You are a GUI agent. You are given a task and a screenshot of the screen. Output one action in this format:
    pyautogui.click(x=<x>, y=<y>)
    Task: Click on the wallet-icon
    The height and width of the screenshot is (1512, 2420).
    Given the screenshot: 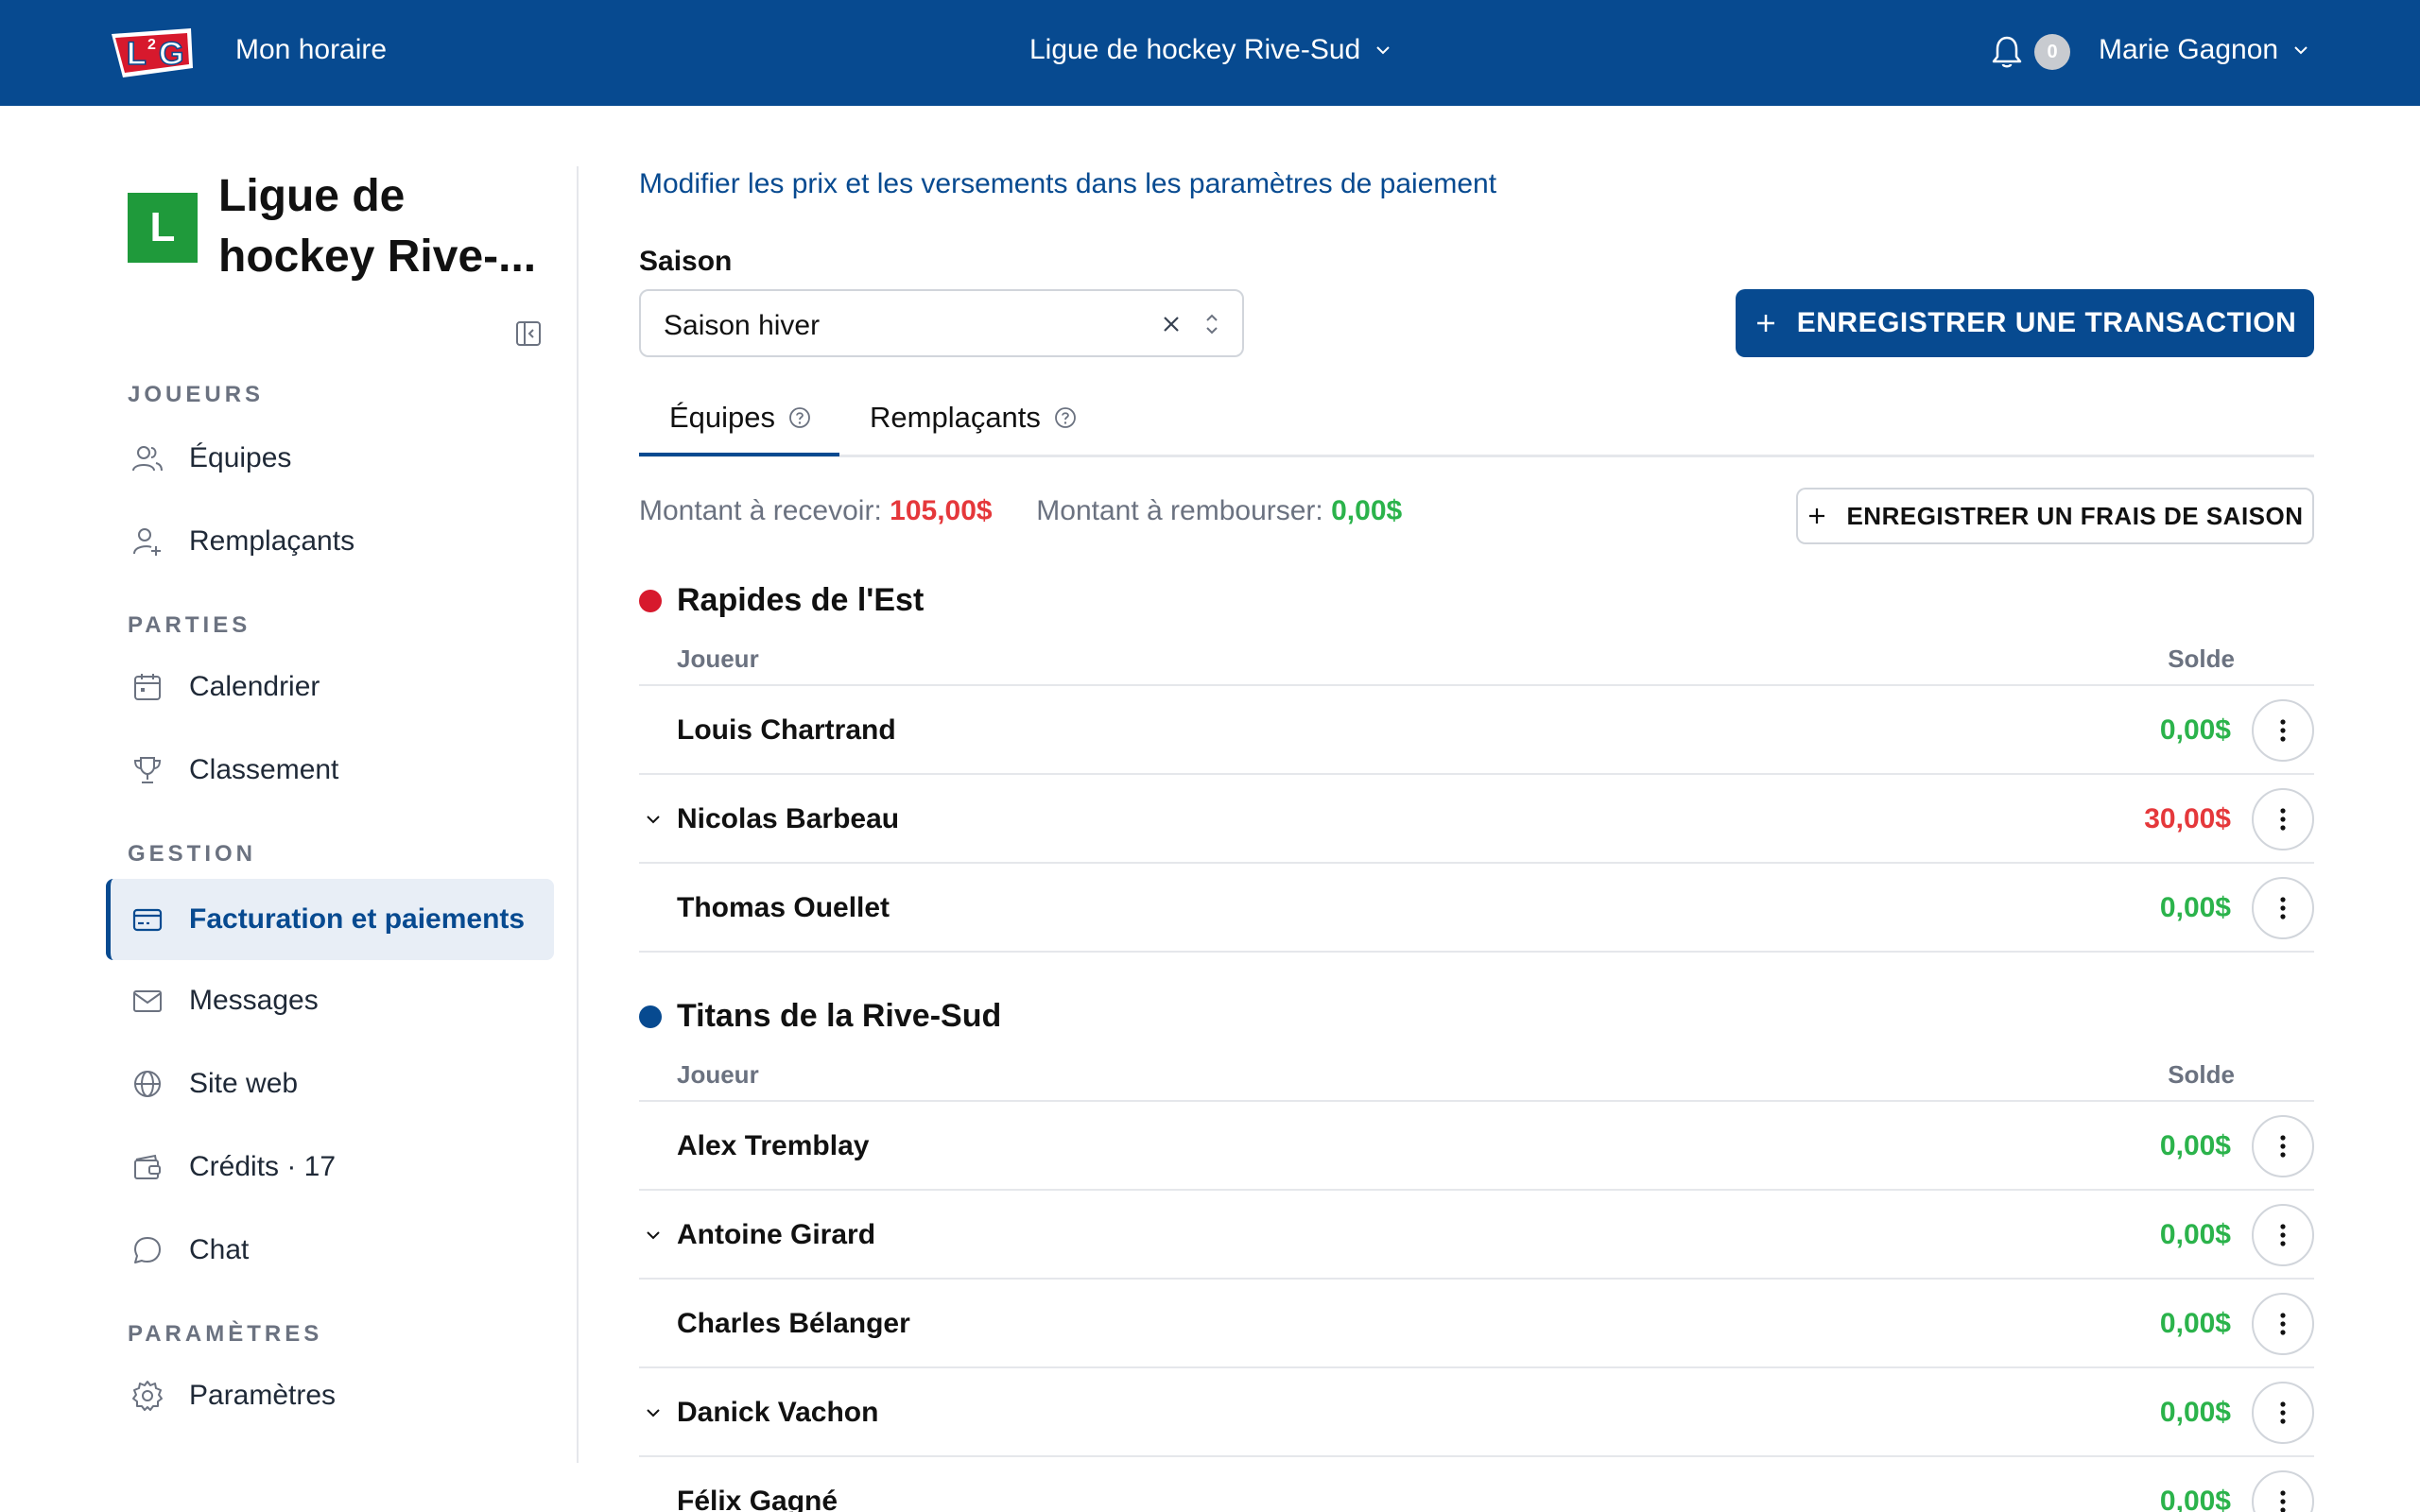 What is the action you would take?
    pyautogui.click(x=147, y=1166)
    